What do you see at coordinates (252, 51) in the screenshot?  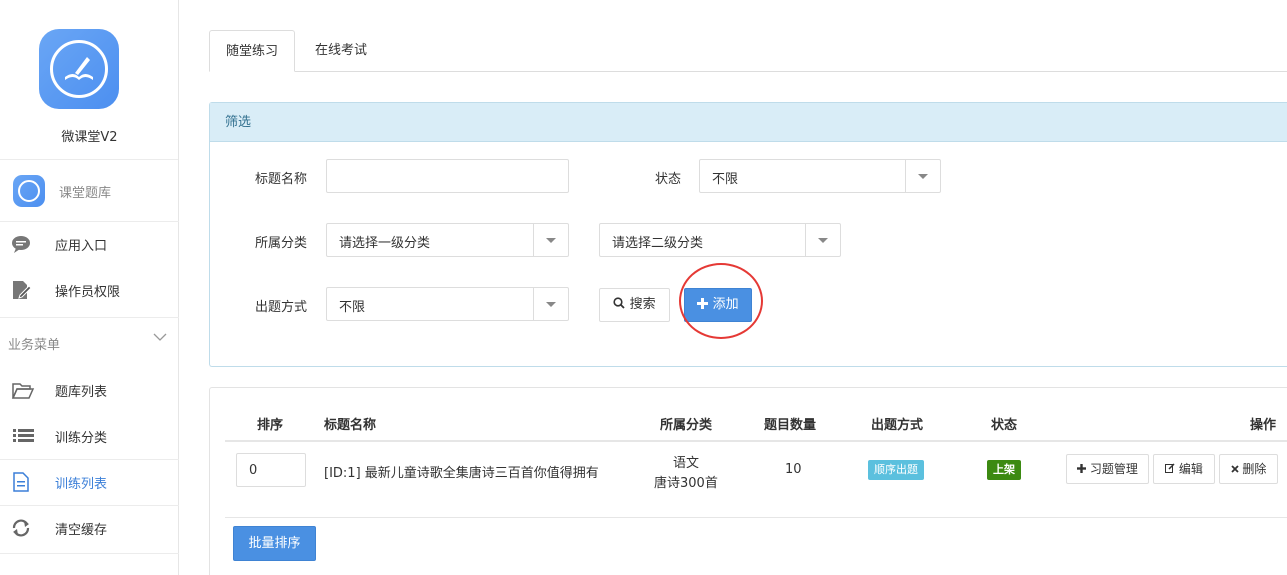 I see `tab-classroom-practice: 随堂练习` at bounding box center [252, 51].